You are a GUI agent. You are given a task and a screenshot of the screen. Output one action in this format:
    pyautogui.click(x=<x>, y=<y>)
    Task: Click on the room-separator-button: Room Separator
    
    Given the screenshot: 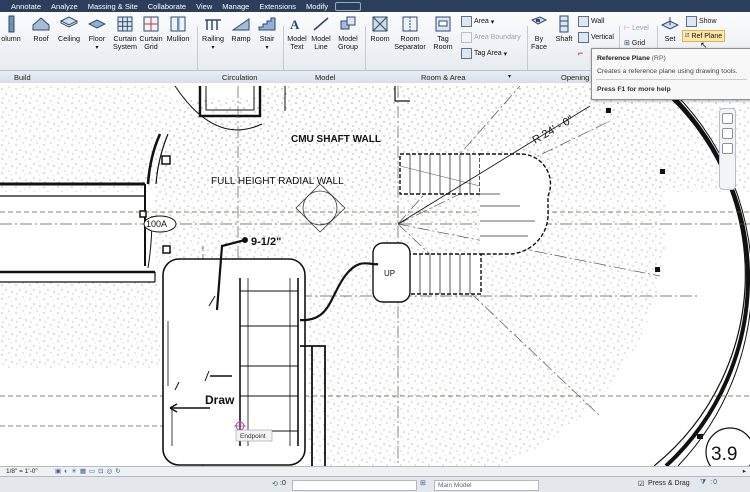 What is the action you would take?
    pyautogui.click(x=410, y=33)
    